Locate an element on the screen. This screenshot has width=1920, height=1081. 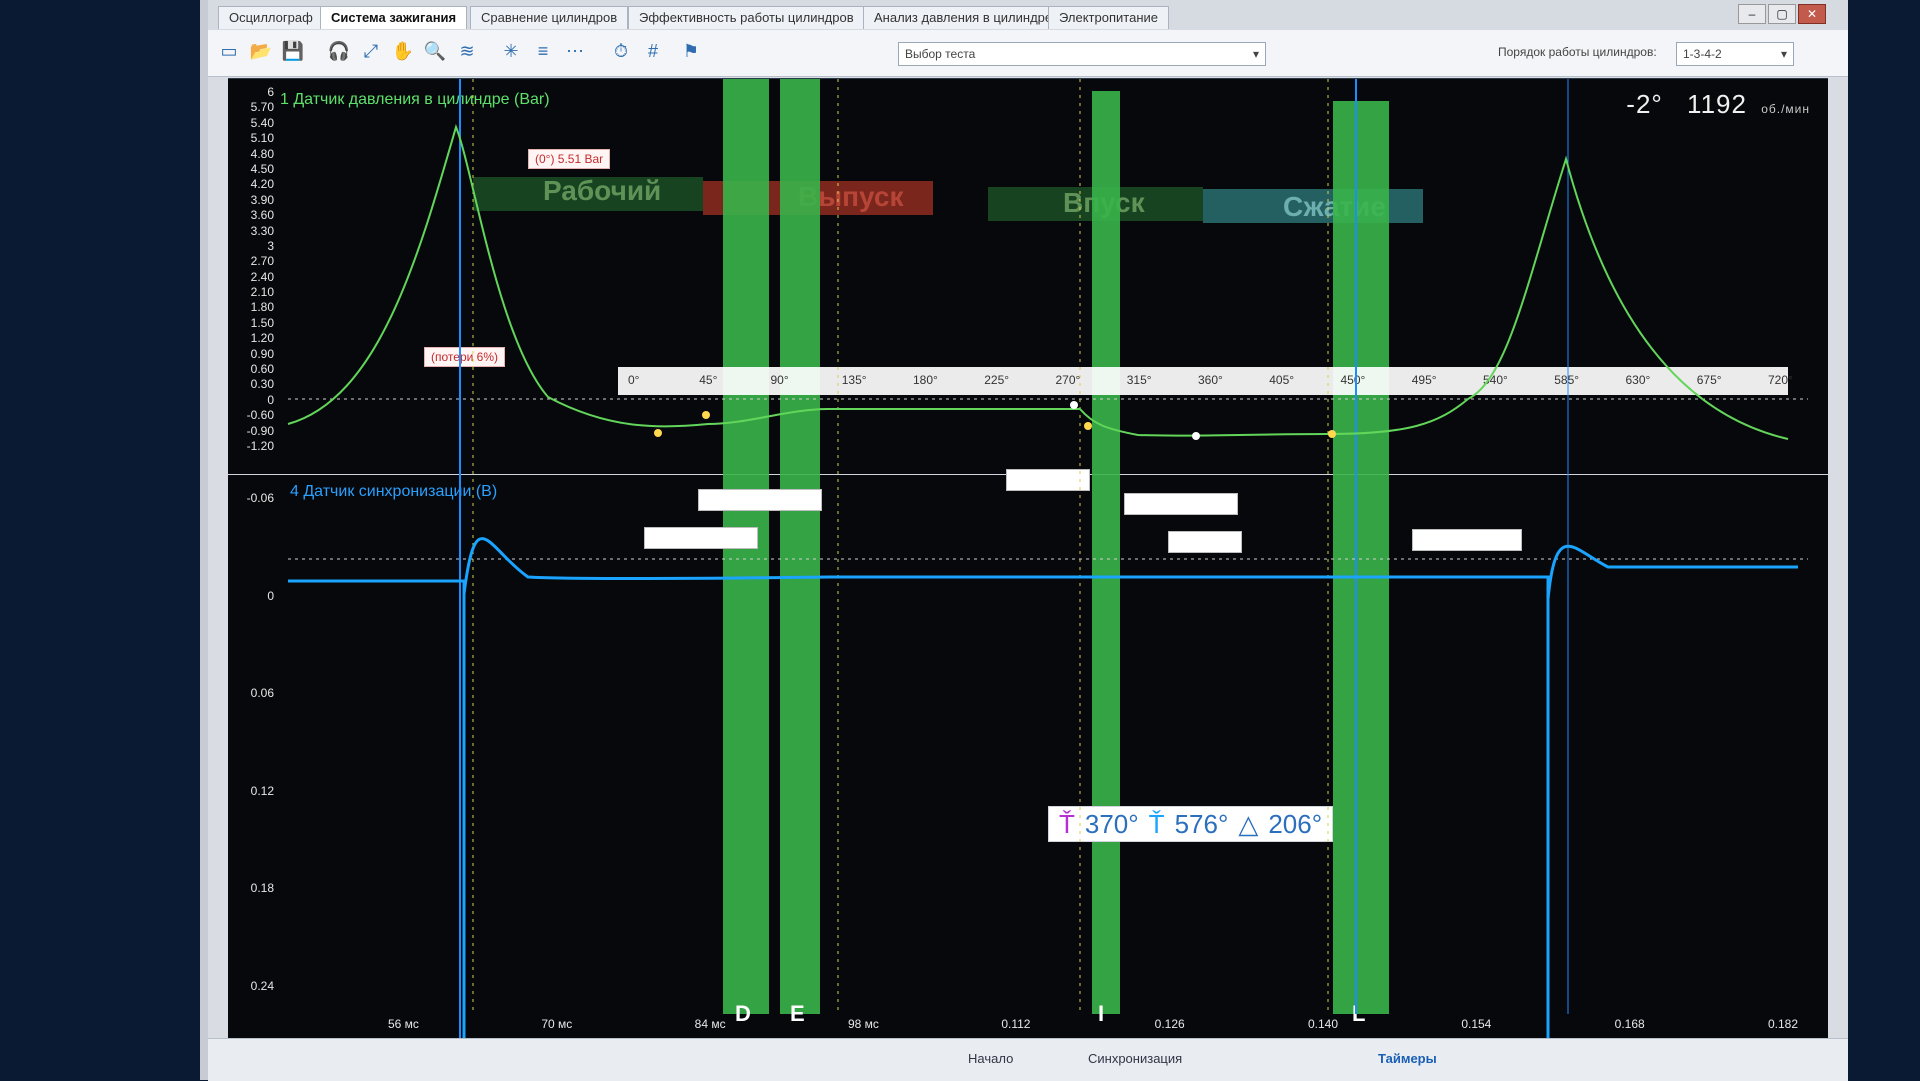
tab-power-supply: Электропитание is located at coordinates (1108, 17).